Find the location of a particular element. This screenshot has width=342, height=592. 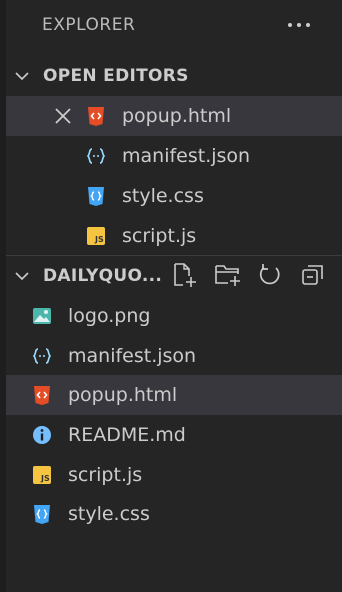

file-item-popup-html: popup.html is located at coordinates (174, 395).